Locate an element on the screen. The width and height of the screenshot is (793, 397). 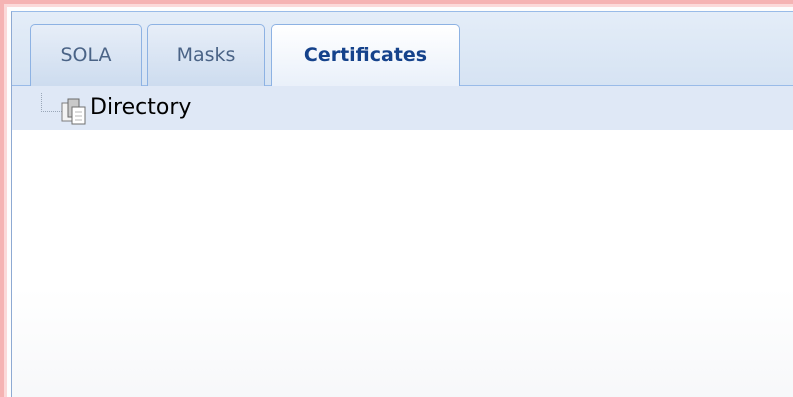
tree-node-label: Directory is located at coordinates (141, 107).